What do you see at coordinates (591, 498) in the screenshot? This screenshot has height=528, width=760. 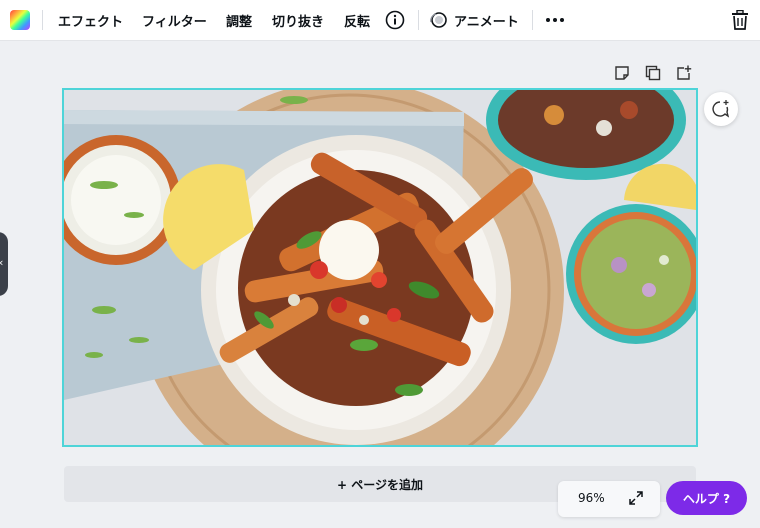 I see `zoom-value: 96%` at bounding box center [591, 498].